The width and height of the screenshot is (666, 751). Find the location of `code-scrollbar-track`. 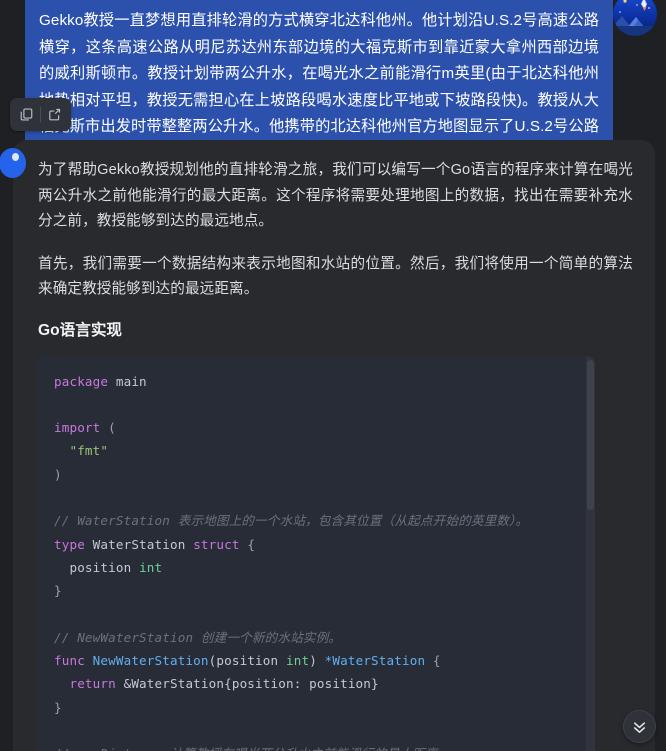

code-scrollbar-track is located at coordinates (590, 553).